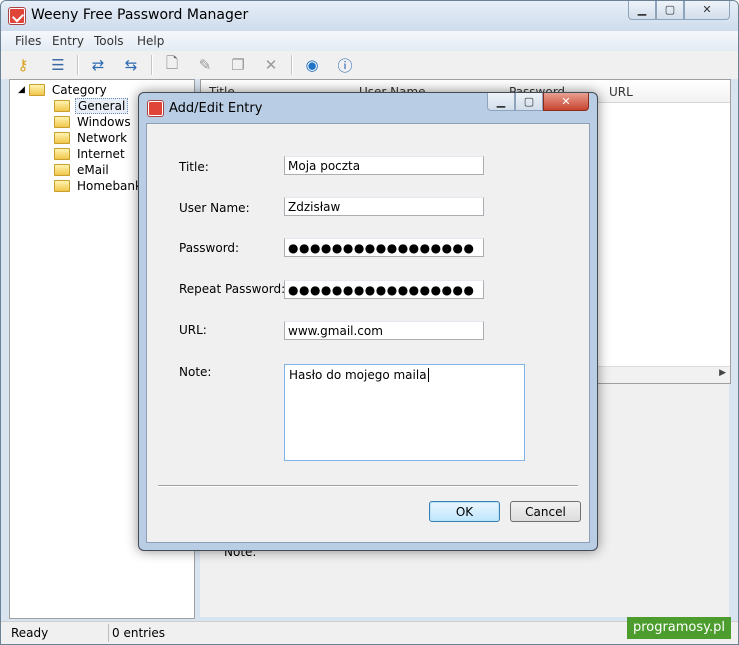 This screenshot has width=739, height=645. I want to click on note-label: Note:, so click(195, 372).